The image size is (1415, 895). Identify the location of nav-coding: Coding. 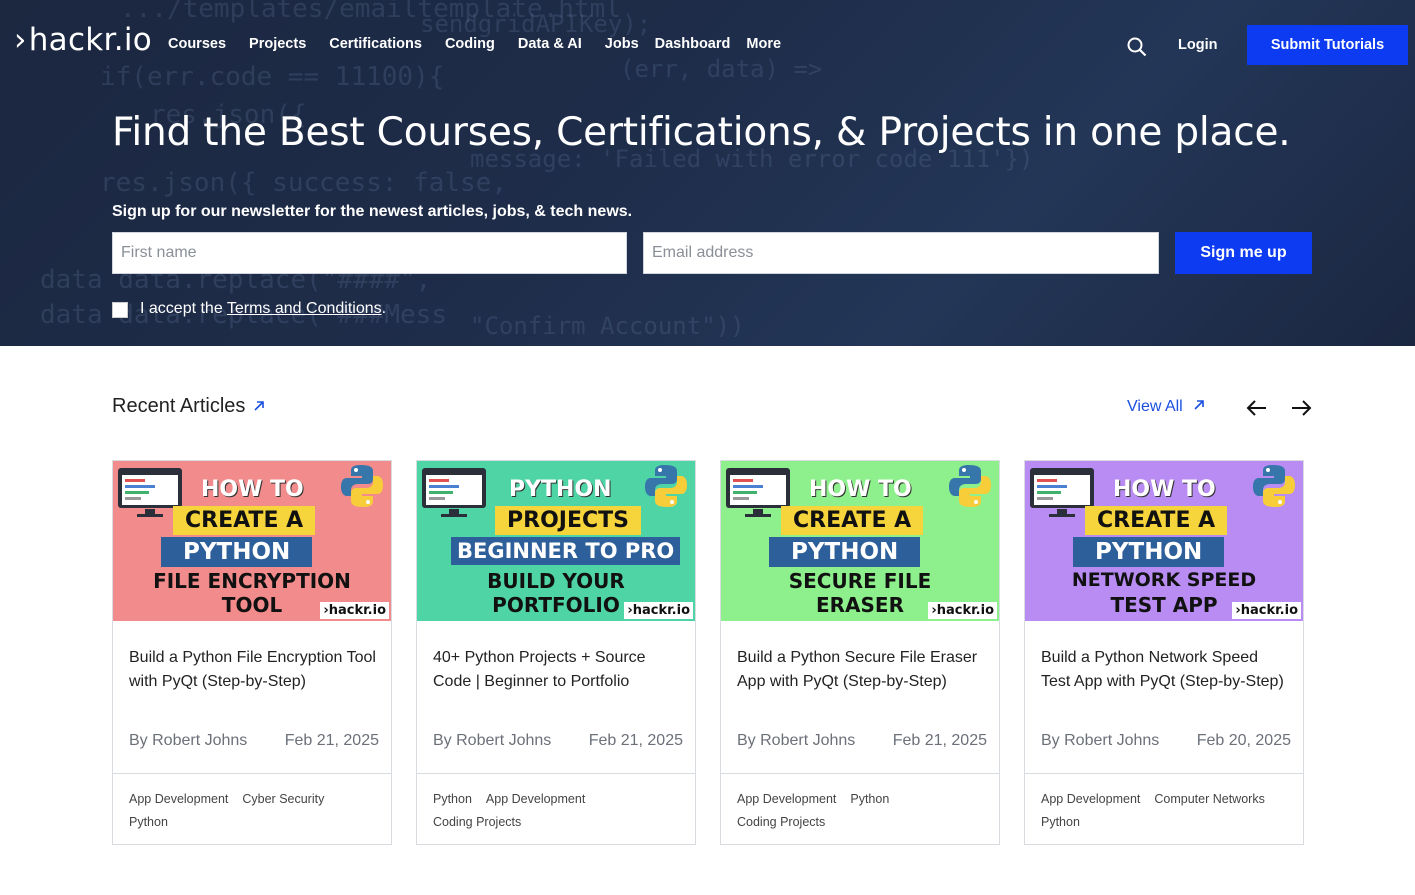
(470, 44).